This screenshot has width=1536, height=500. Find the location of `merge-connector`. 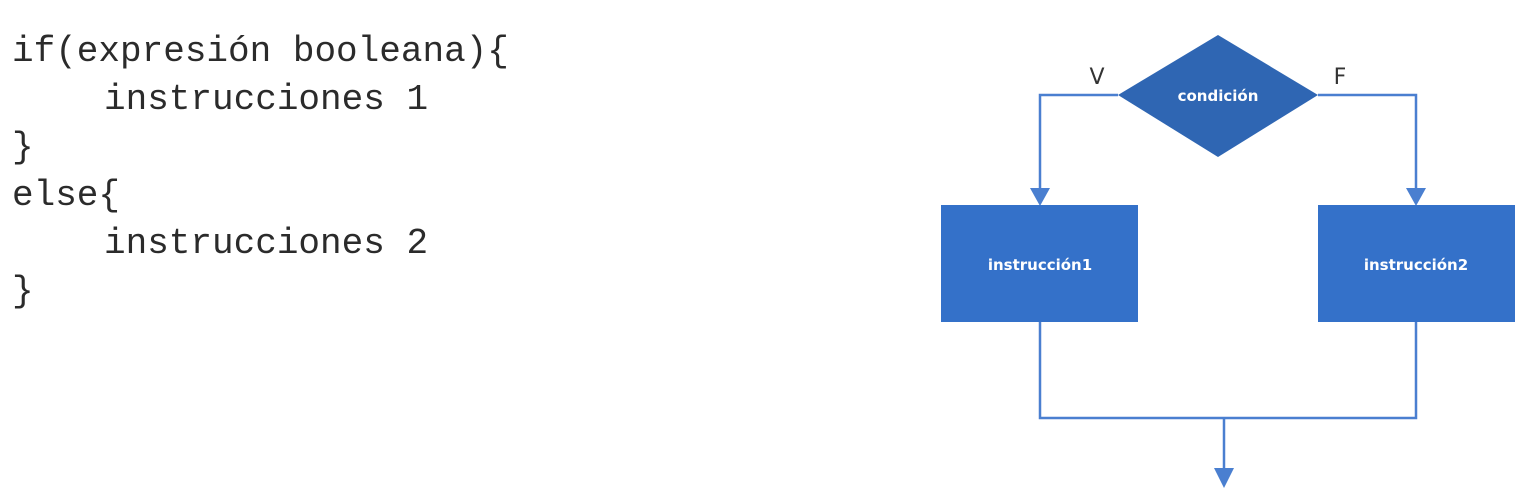

merge-connector is located at coordinates (1228, 371).